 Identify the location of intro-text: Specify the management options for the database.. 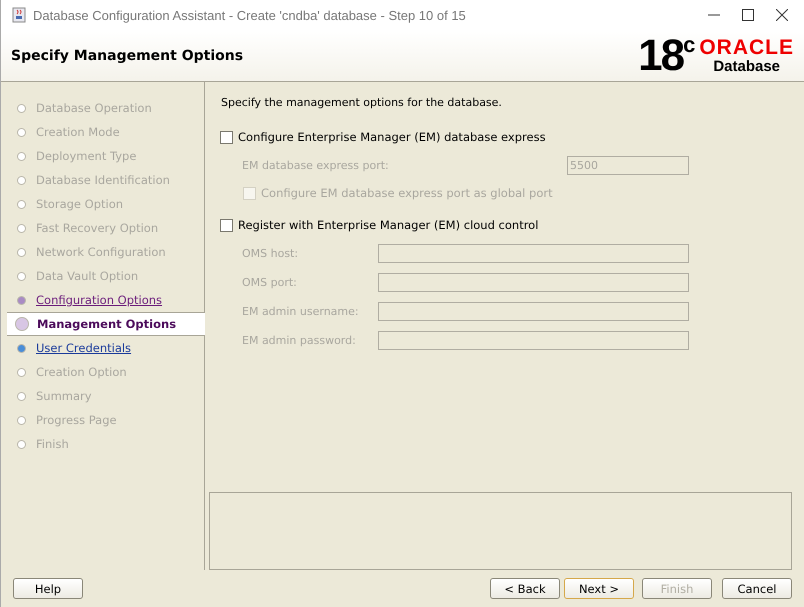
(362, 102).